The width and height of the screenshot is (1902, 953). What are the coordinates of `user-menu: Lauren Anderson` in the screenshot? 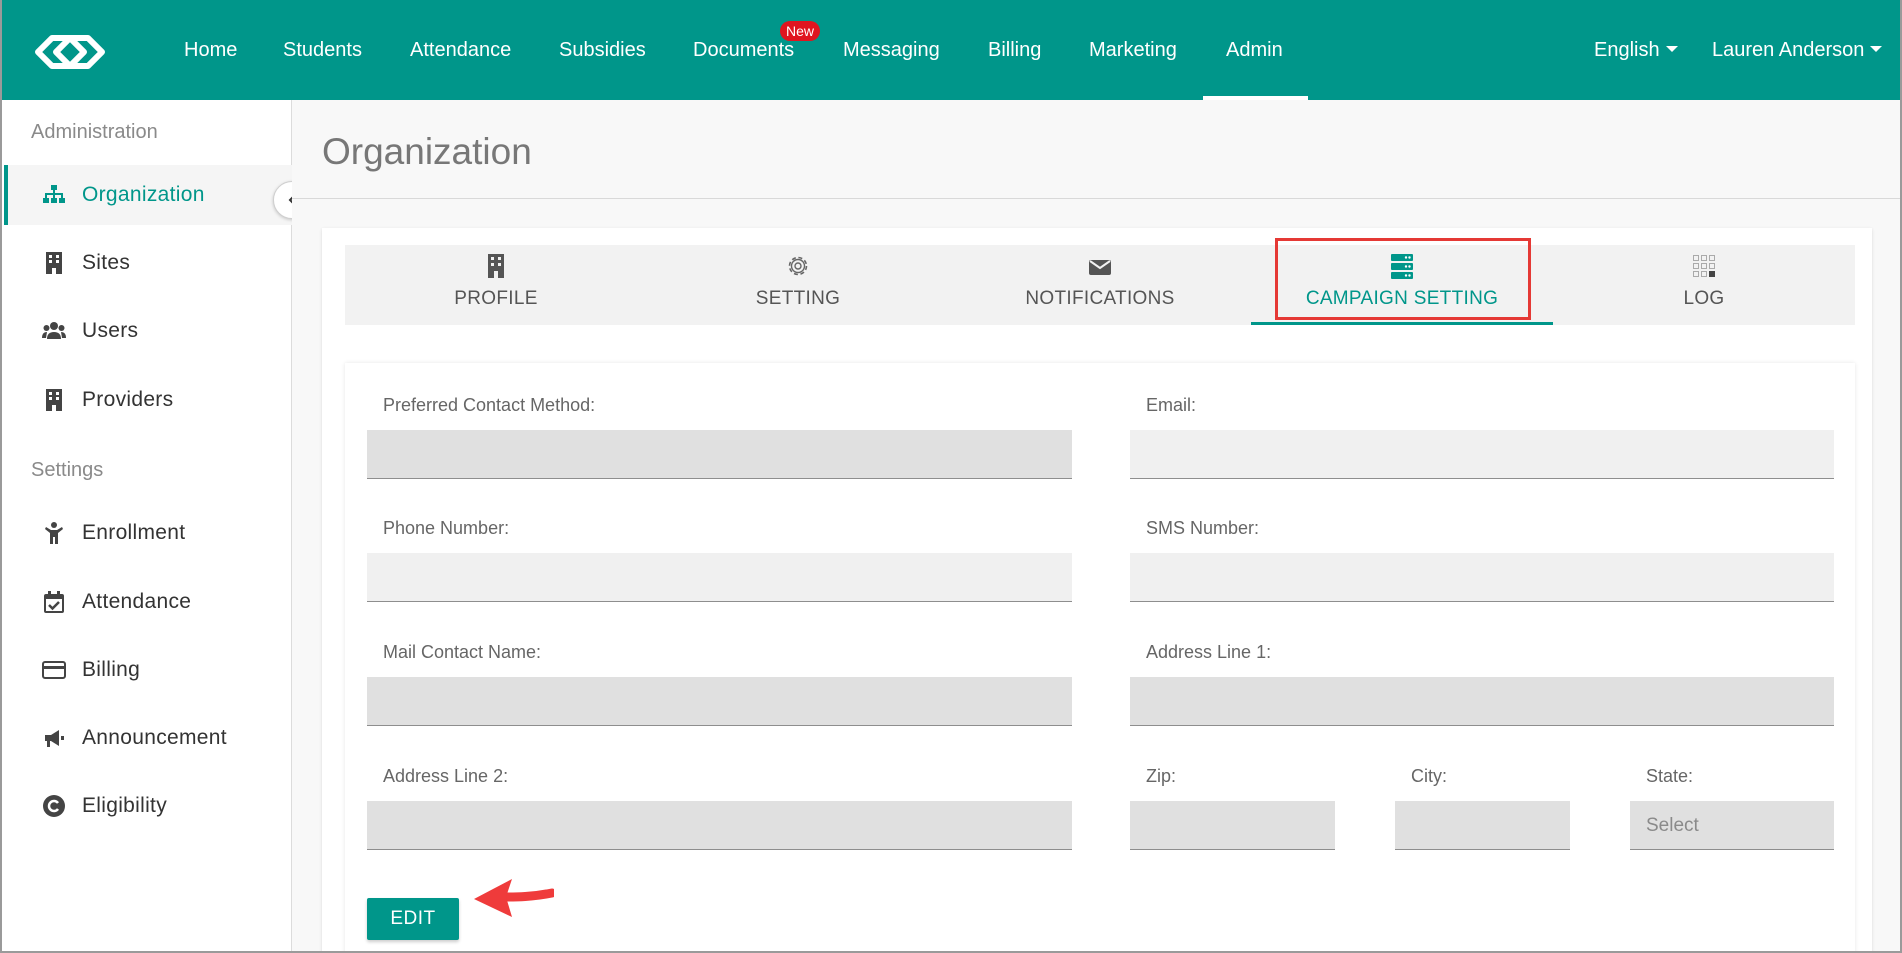 It's located at (1797, 50).